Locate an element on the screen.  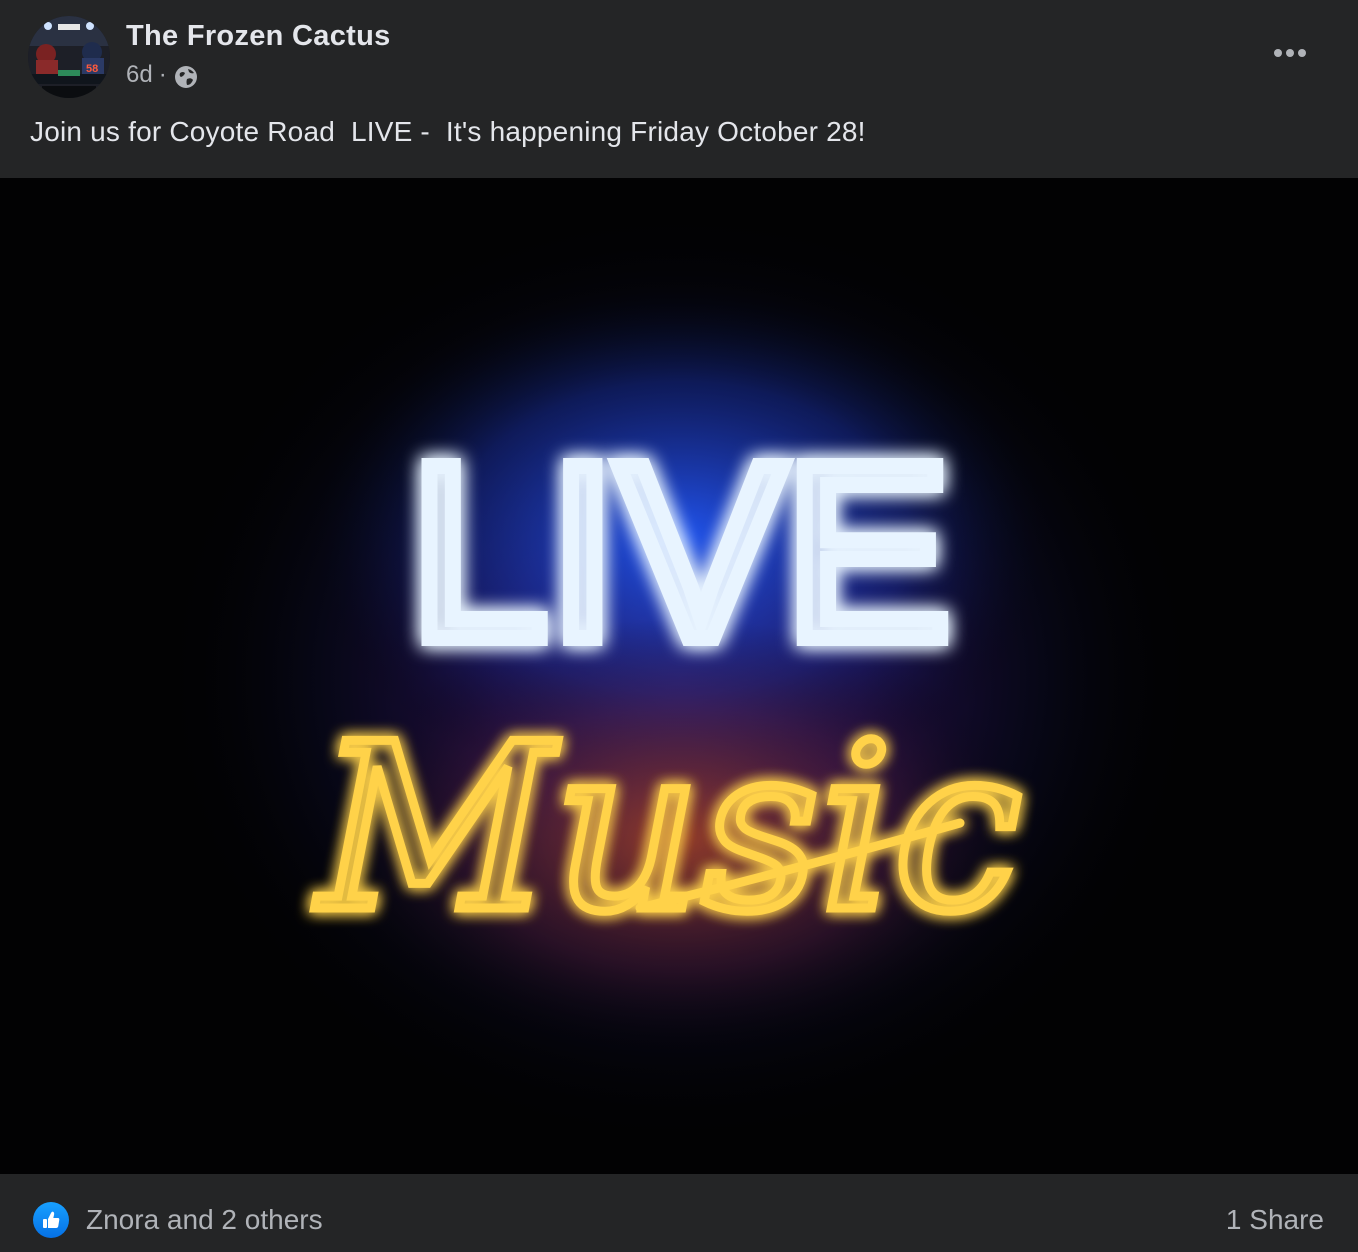
globe-icon is located at coordinates (186, 77).